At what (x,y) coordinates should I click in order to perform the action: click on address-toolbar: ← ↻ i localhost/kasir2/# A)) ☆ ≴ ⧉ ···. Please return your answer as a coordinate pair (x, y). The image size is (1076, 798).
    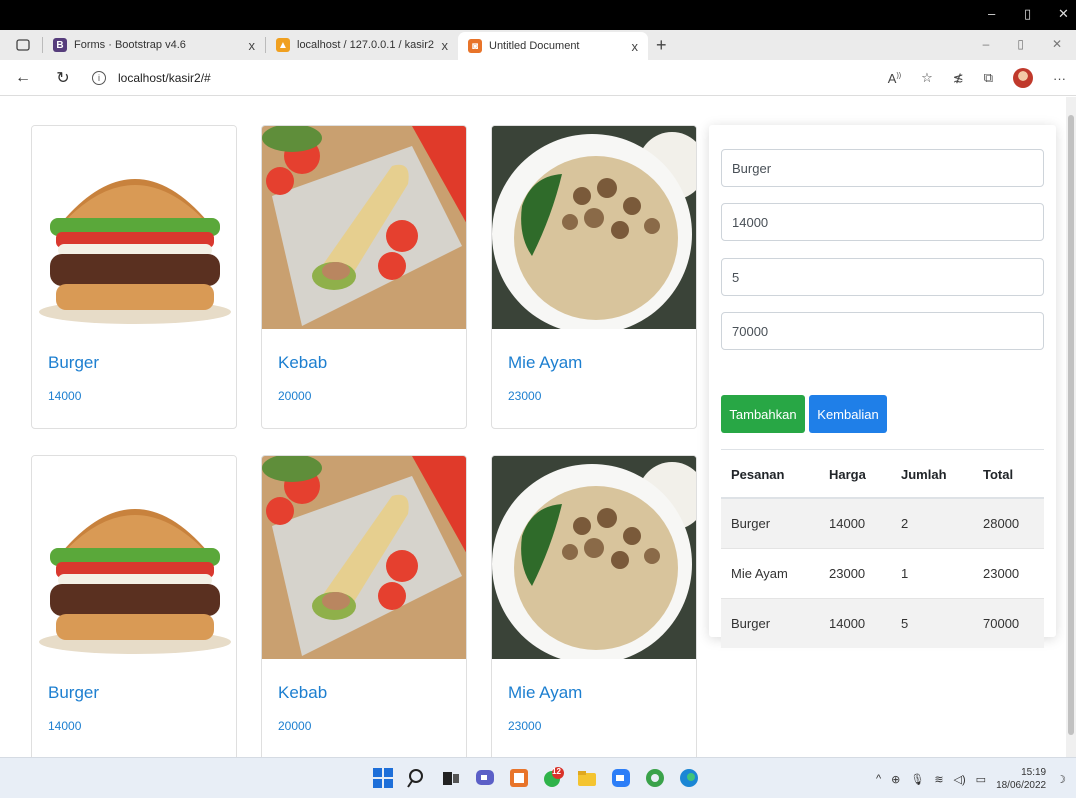
    Looking at the image, I should click on (538, 78).